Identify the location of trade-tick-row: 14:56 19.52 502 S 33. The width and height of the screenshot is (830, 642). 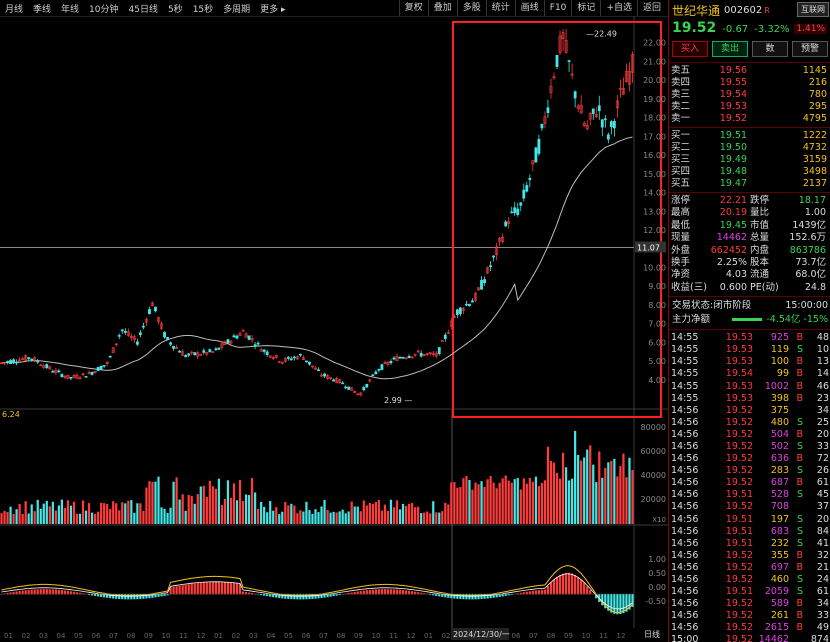
(749, 447).